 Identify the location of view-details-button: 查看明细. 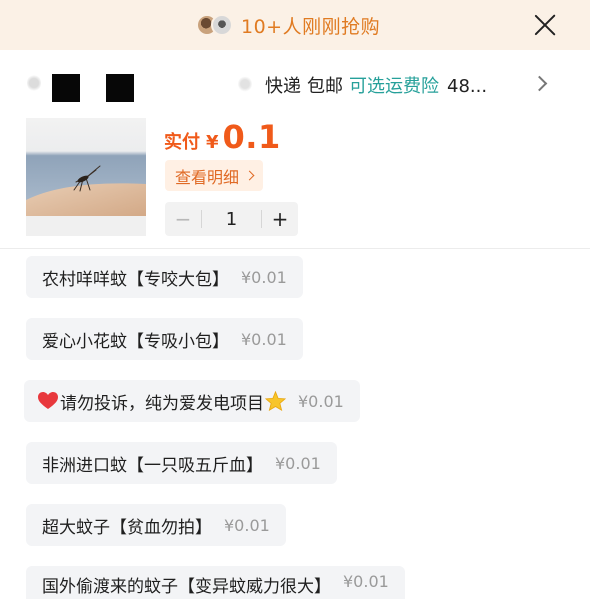
(214, 175).